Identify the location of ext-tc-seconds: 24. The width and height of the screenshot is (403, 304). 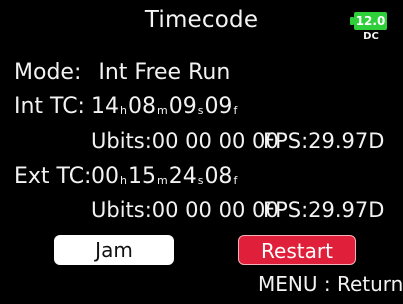
(182, 176).